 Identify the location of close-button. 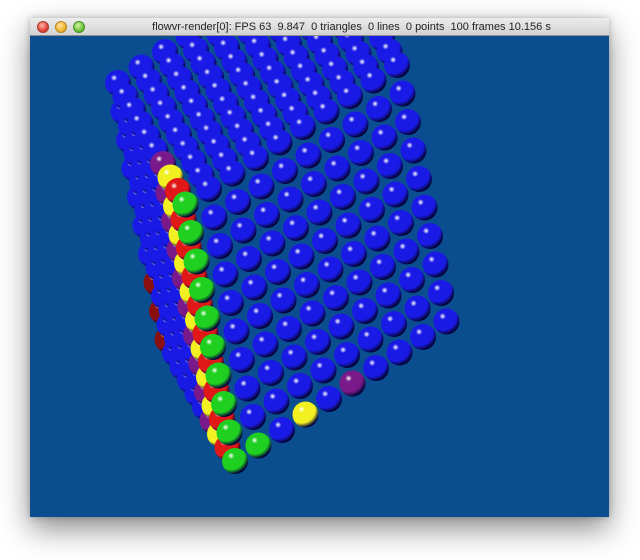
(43, 27).